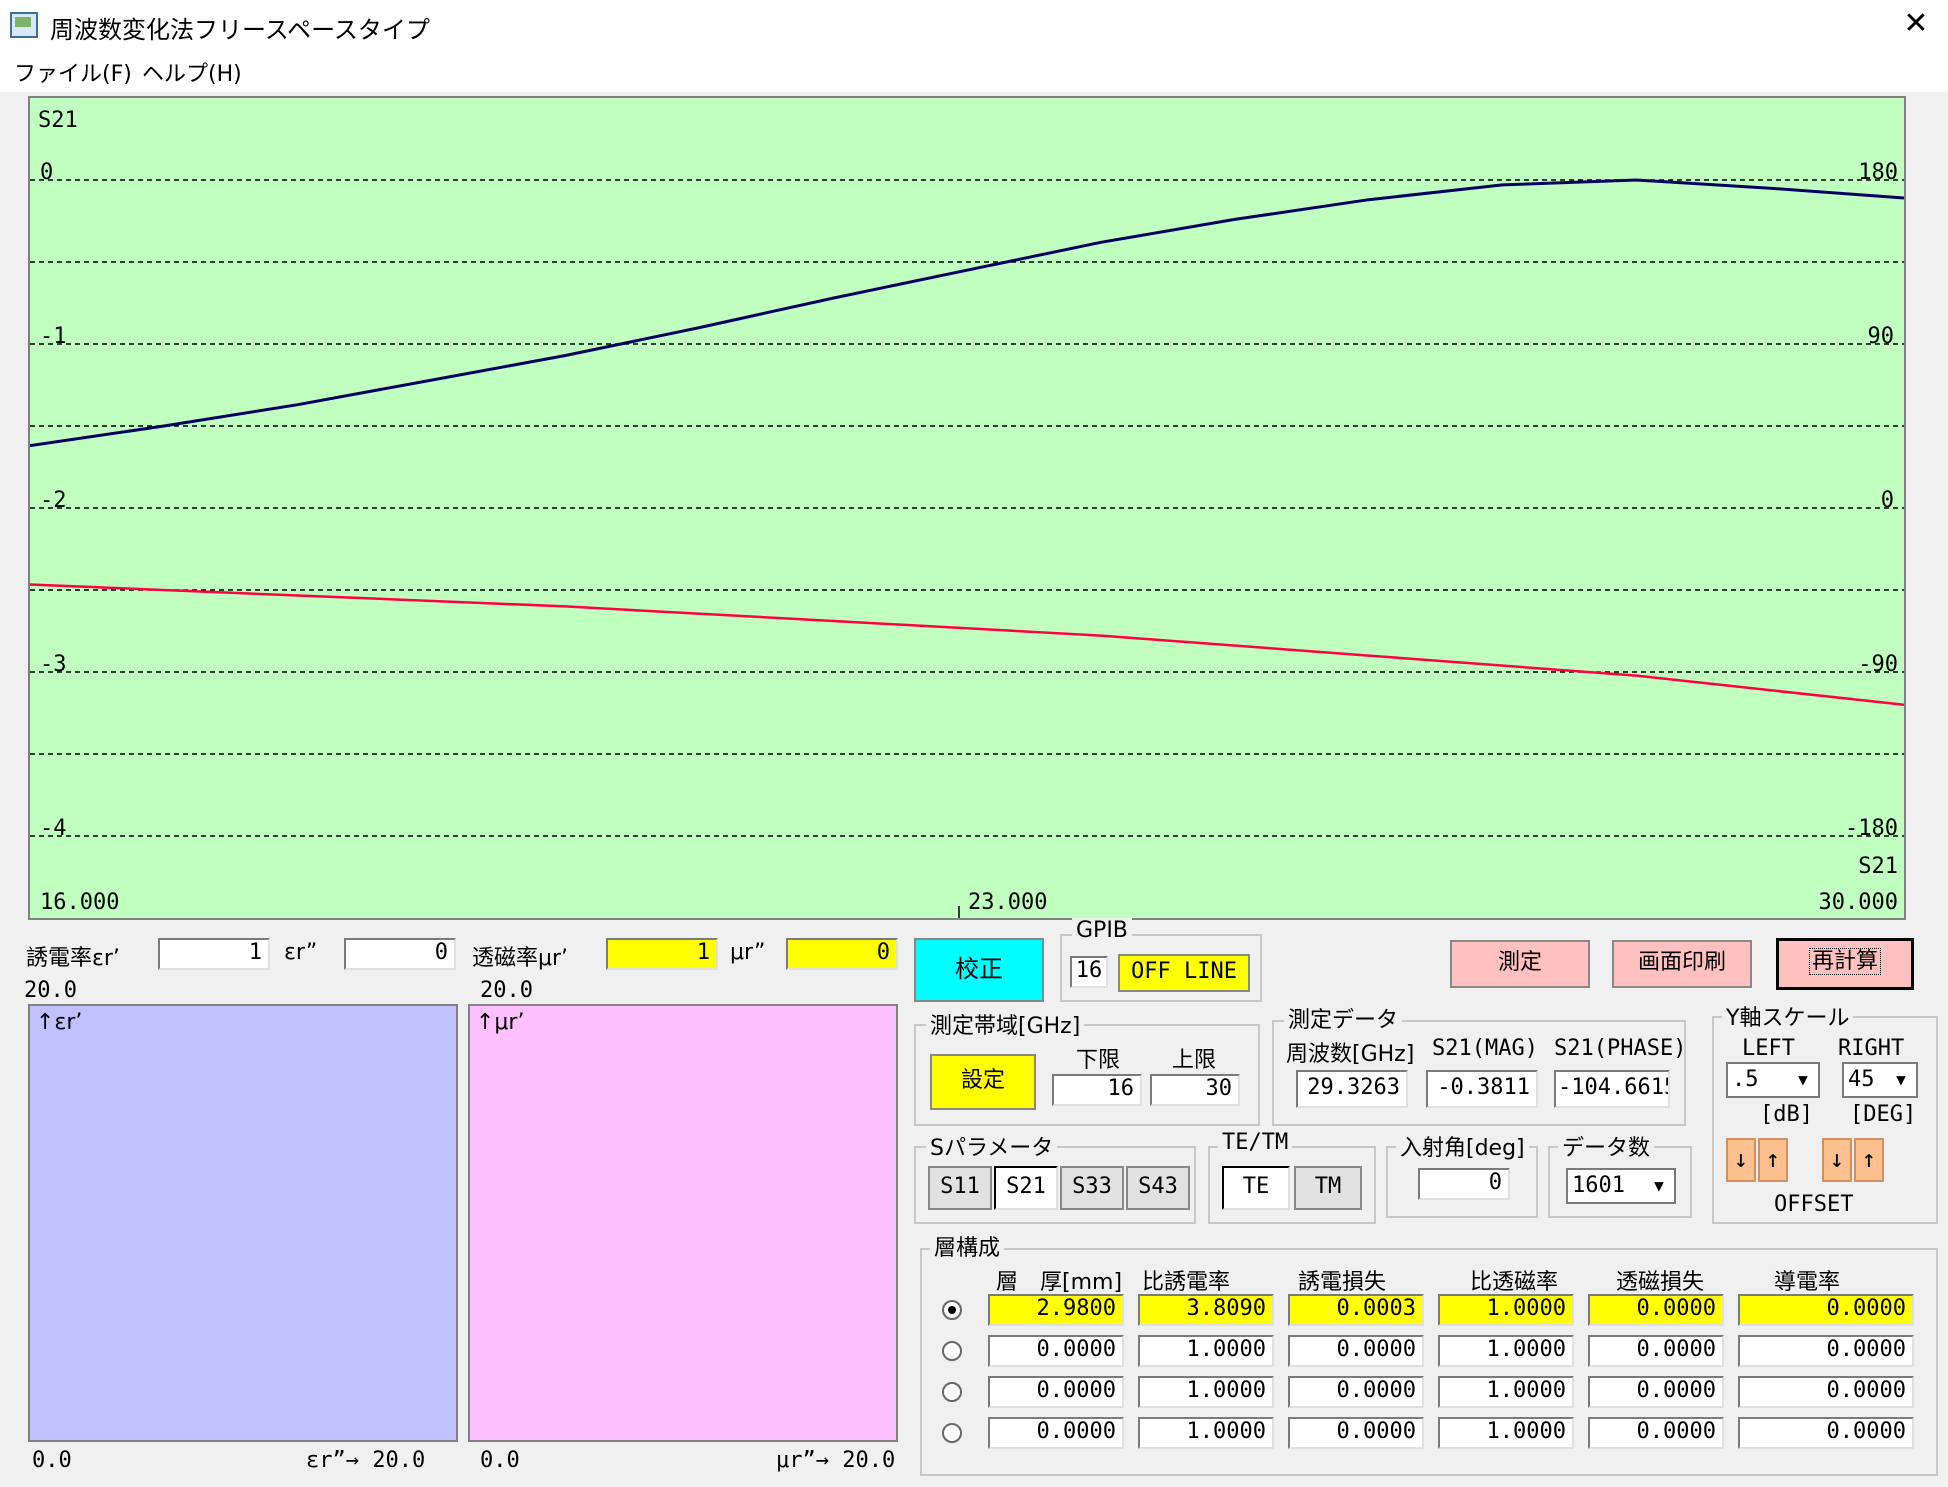 This screenshot has width=1948, height=1487. Describe the element at coordinates (53, 336) in the screenshot. I see `left-tick-1: -1` at that location.